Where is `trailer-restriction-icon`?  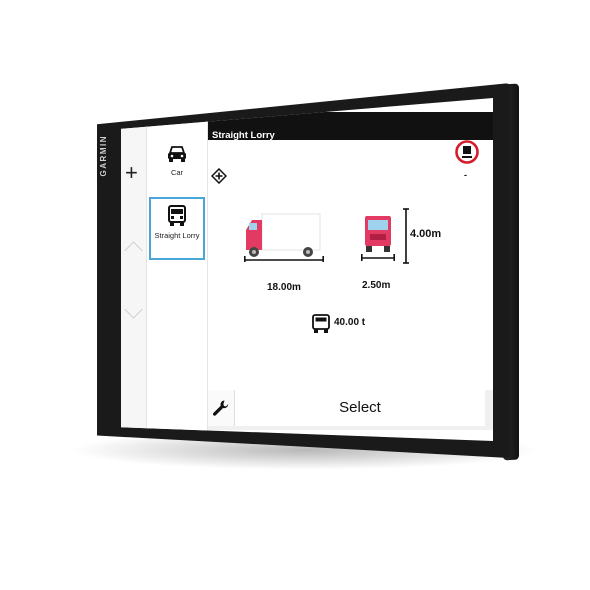
trailer-restriction-icon is located at coordinates (467, 152).